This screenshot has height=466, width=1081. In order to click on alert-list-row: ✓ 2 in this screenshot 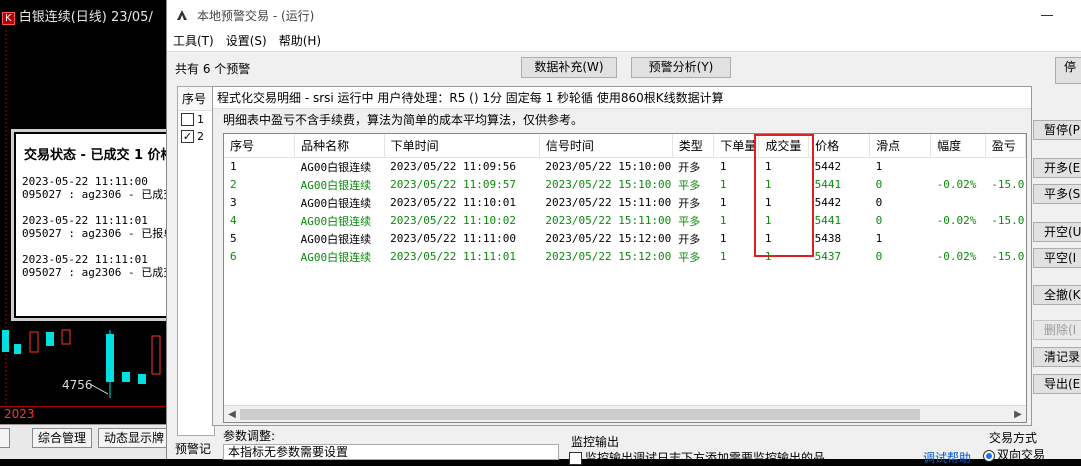, I will do `click(196, 136)`.